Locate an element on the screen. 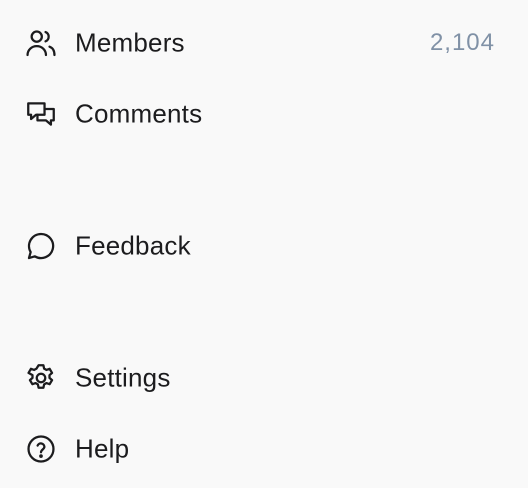 This screenshot has height=488, width=528. sidebar-item-label: Feedback is located at coordinates (133, 245).